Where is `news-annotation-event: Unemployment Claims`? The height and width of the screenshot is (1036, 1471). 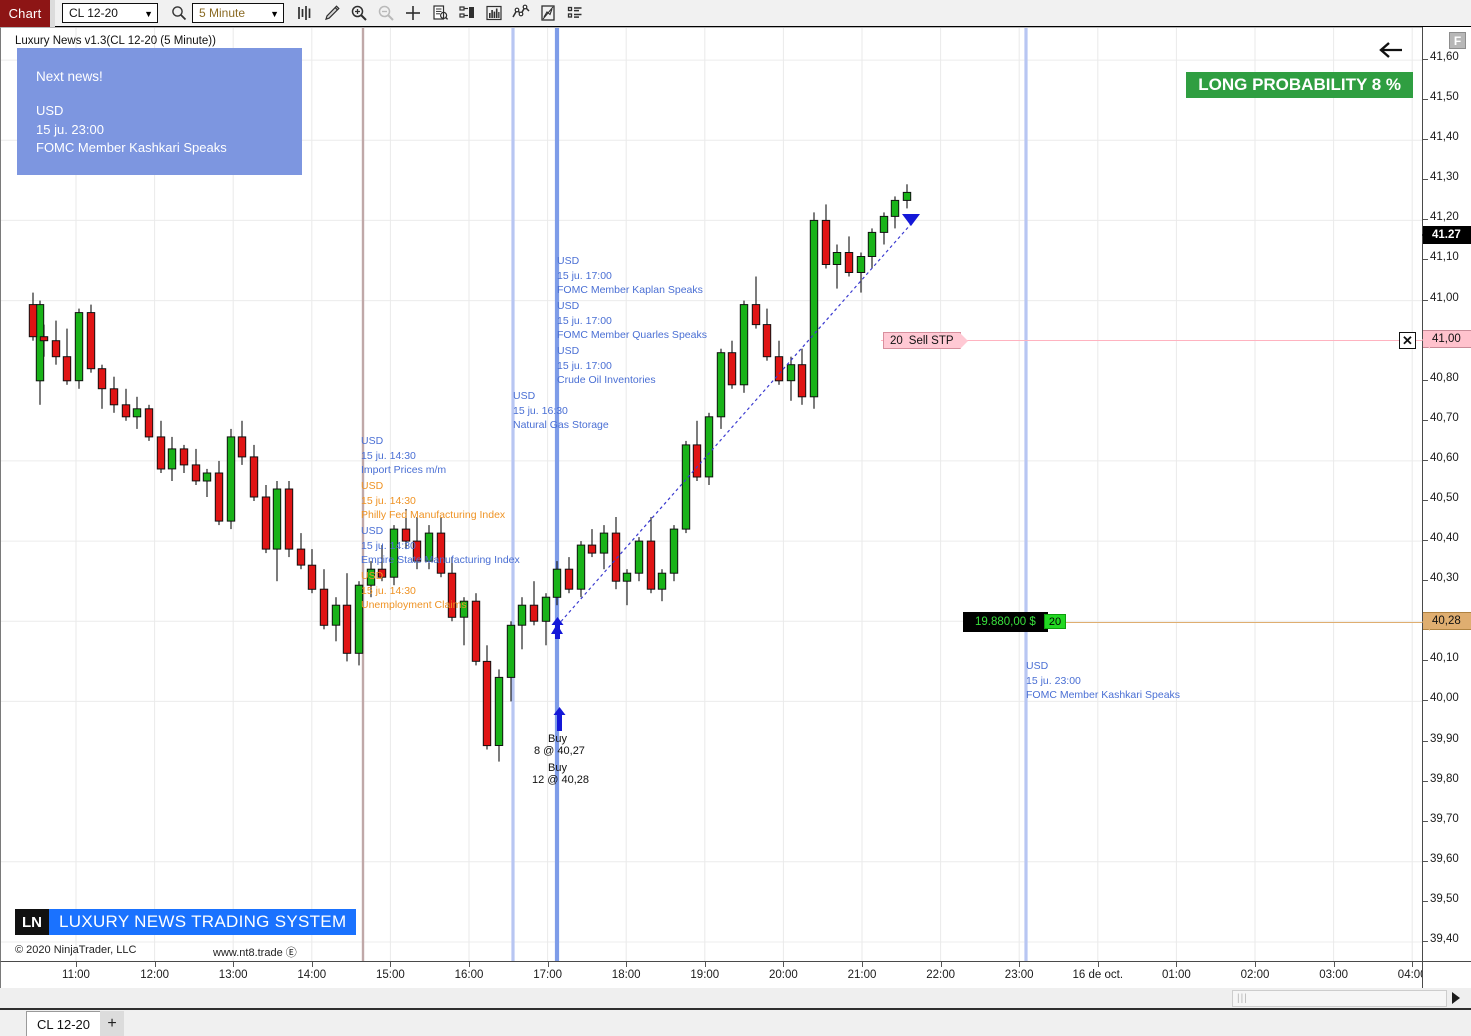
news-annotation-event: Unemployment Claims is located at coordinates (414, 605).